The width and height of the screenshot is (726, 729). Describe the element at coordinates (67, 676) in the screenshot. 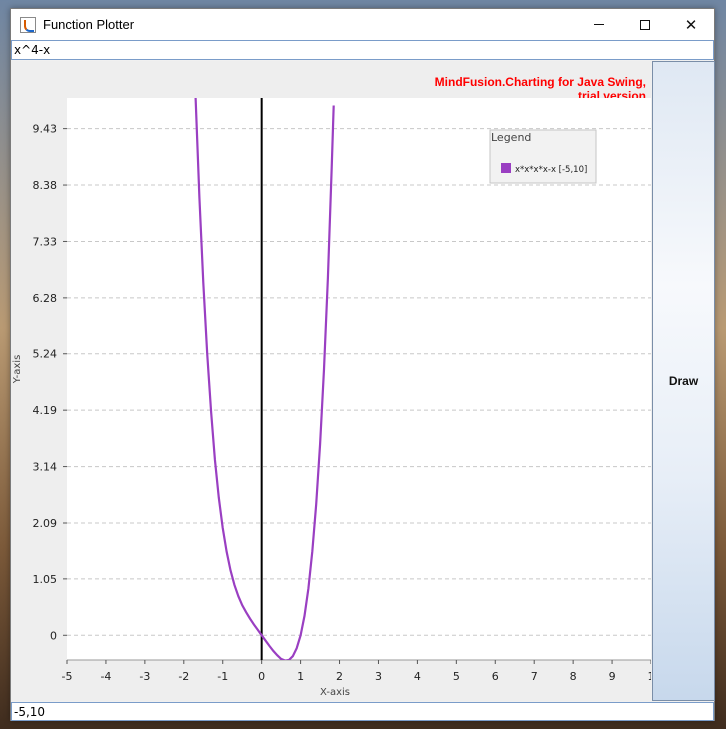

I see `x-tick-label: -5` at that location.